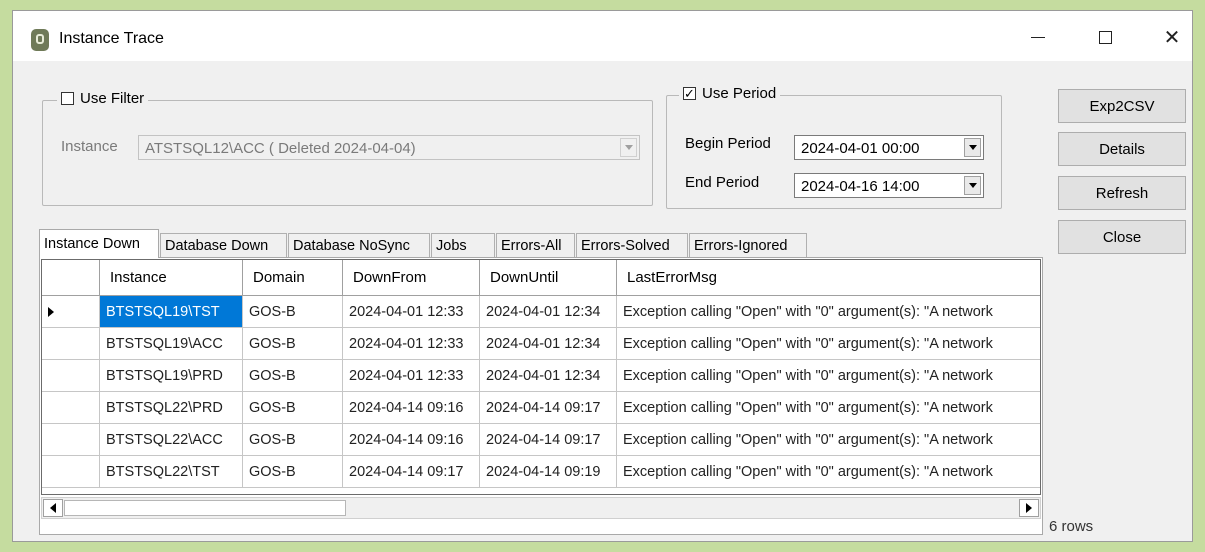 The height and width of the screenshot is (552, 1205). What do you see at coordinates (205, 508) in the screenshot?
I see `scroll-thumb` at bounding box center [205, 508].